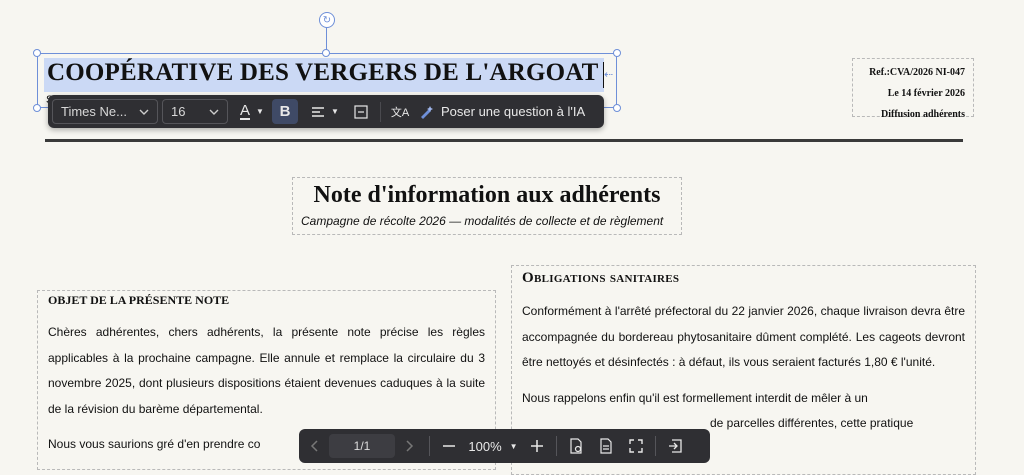 The height and width of the screenshot is (475, 1024). I want to click on resize-handle-top-left, so click(37, 53).